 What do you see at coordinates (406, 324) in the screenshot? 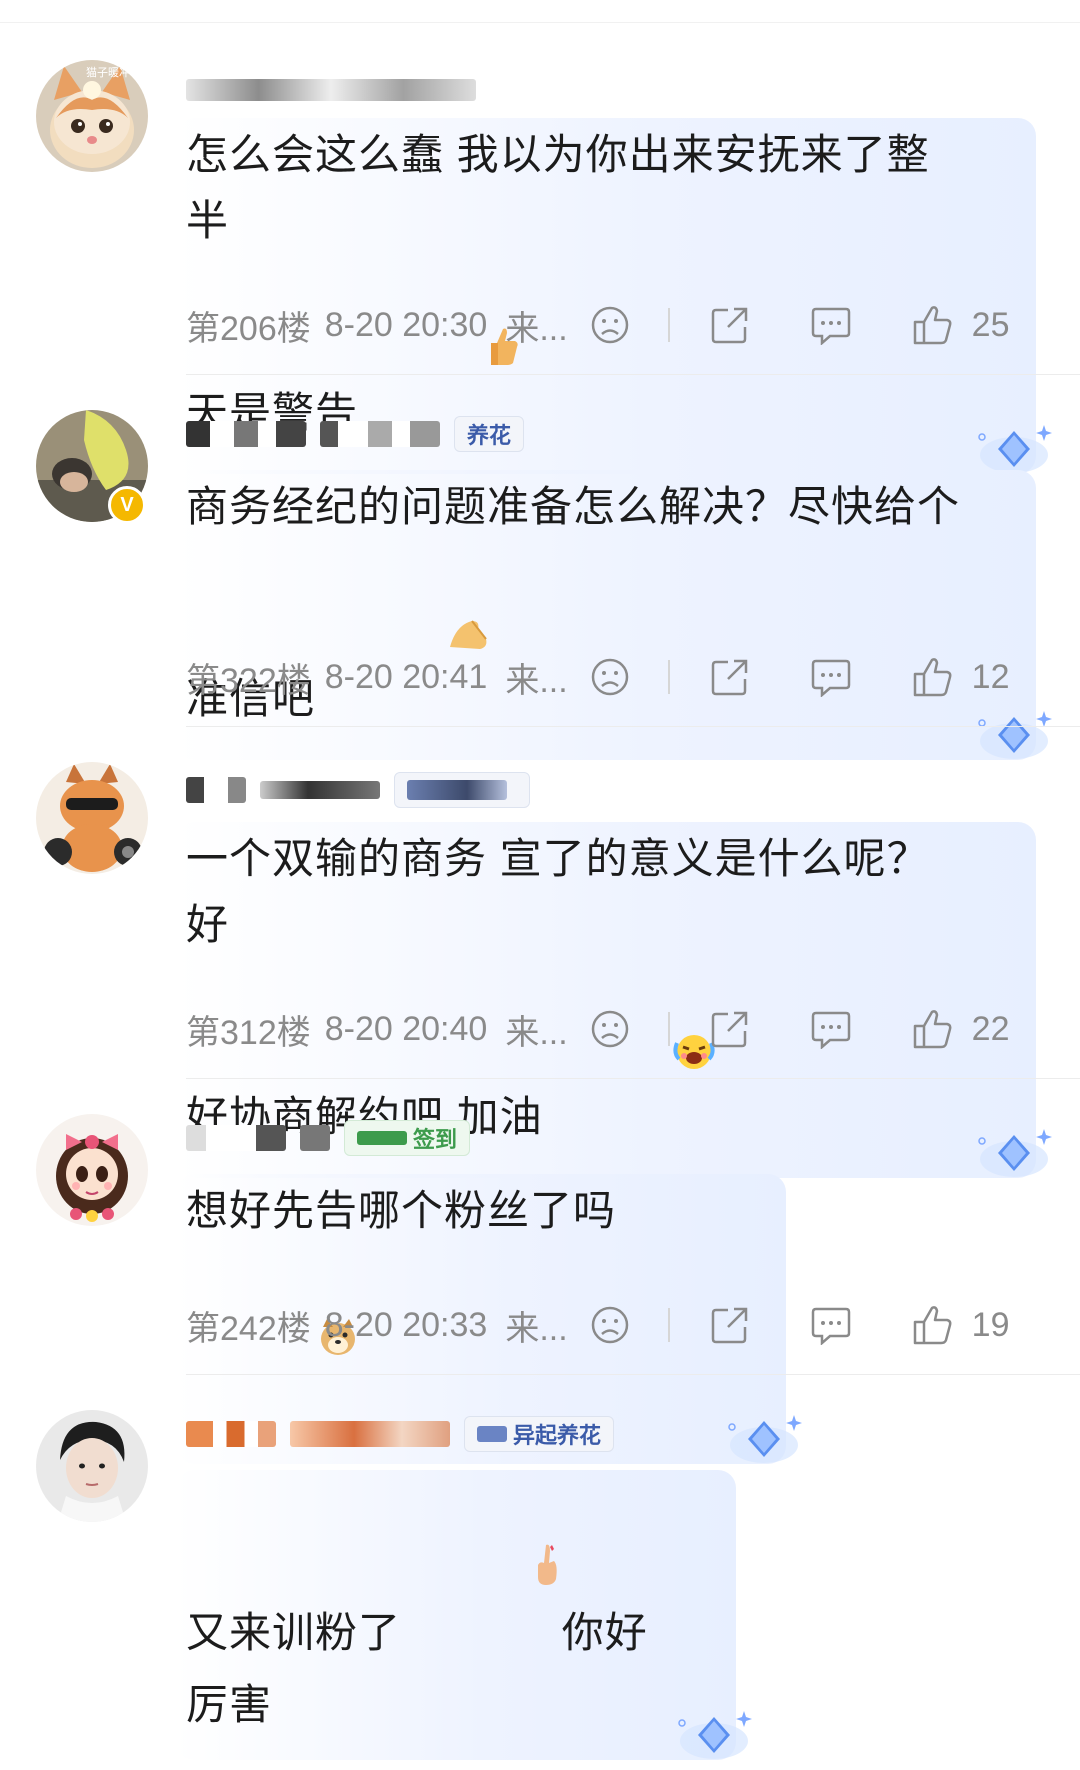
I see `timestamp: 8-20 20:30` at bounding box center [406, 324].